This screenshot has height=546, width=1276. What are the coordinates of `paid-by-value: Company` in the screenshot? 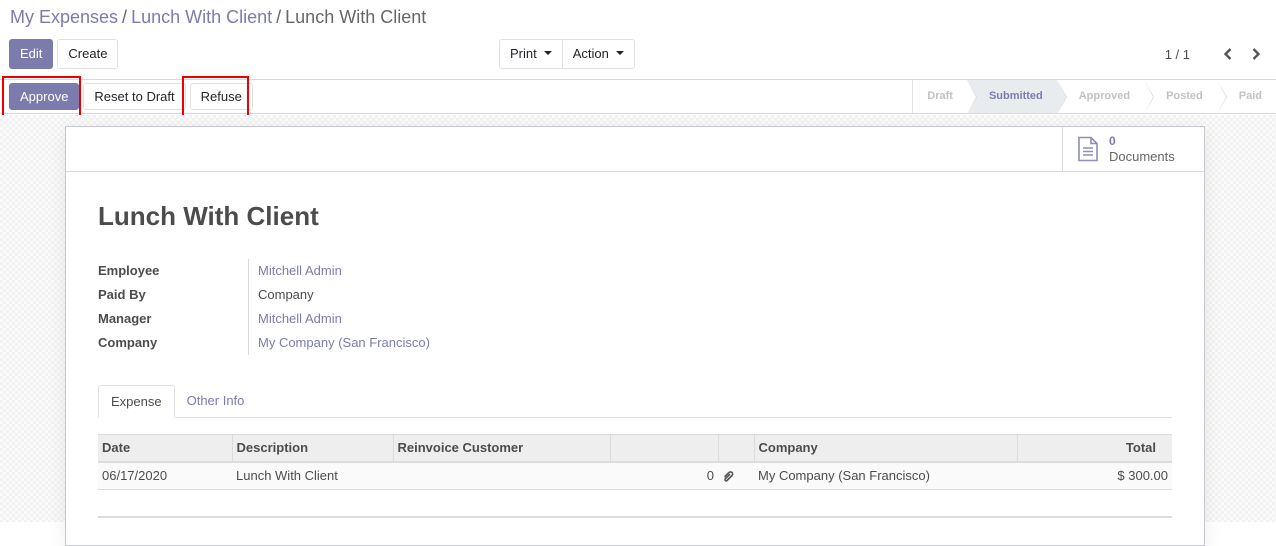 It's located at (281, 295).